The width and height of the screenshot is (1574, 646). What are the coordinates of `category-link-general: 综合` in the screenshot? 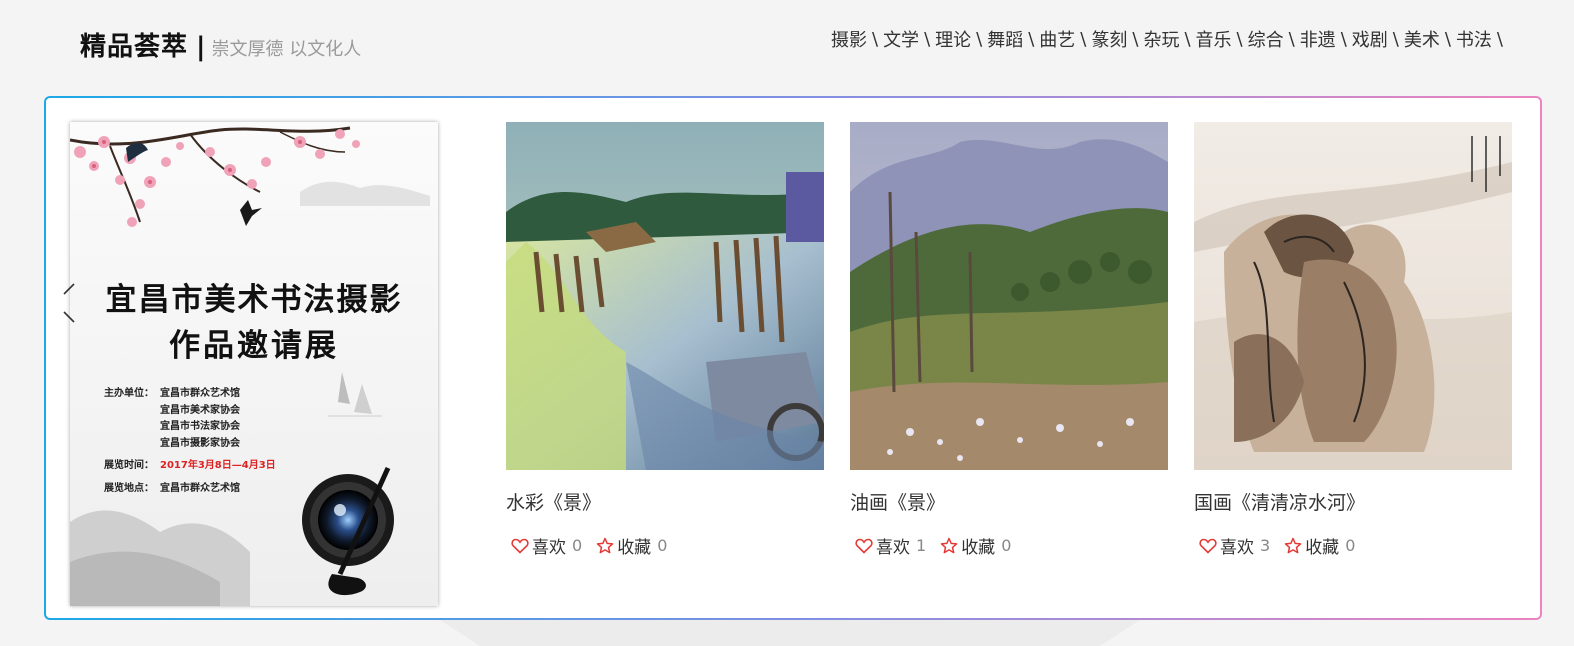 It's located at (1266, 39).